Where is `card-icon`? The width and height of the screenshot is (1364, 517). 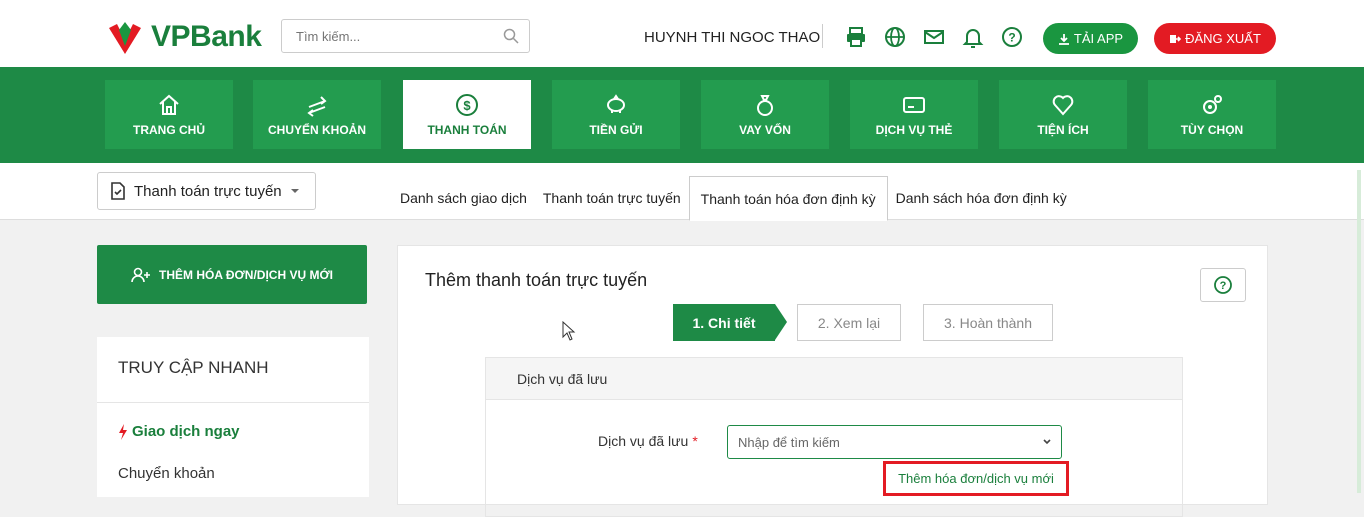
card-icon is located at coordinates (914, 104).